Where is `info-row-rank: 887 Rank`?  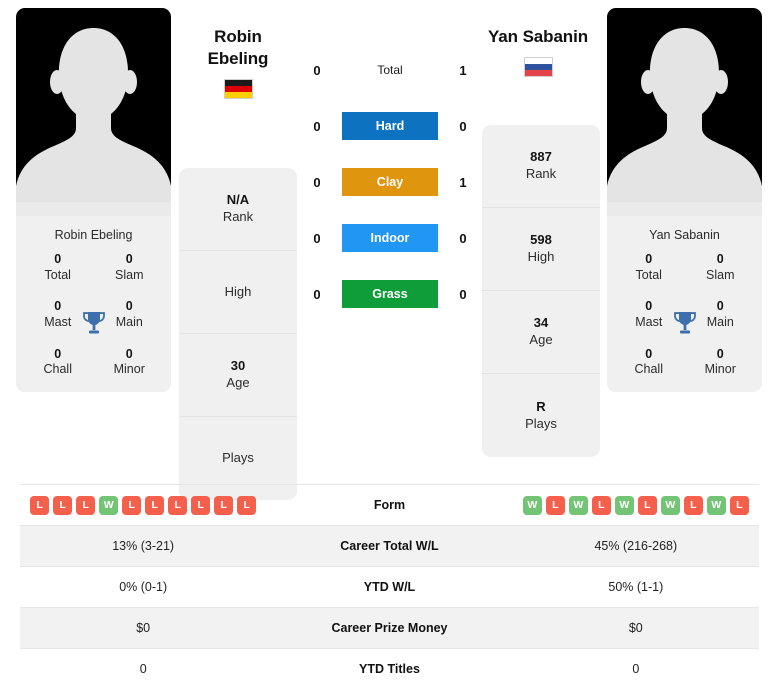
info-row-rank: 887 Rank is located at coordinates (541, 166).